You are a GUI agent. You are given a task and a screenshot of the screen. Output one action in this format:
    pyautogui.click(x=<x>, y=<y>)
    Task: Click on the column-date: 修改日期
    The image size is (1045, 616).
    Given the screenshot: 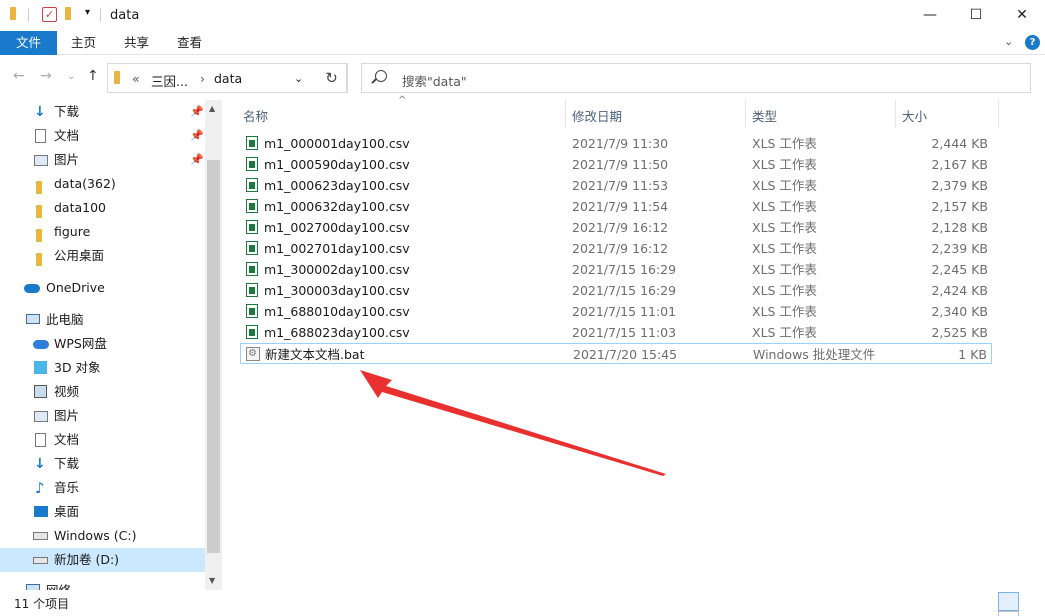 What is the action you would take?
    pyautogui.click(x=597, y=115)
    